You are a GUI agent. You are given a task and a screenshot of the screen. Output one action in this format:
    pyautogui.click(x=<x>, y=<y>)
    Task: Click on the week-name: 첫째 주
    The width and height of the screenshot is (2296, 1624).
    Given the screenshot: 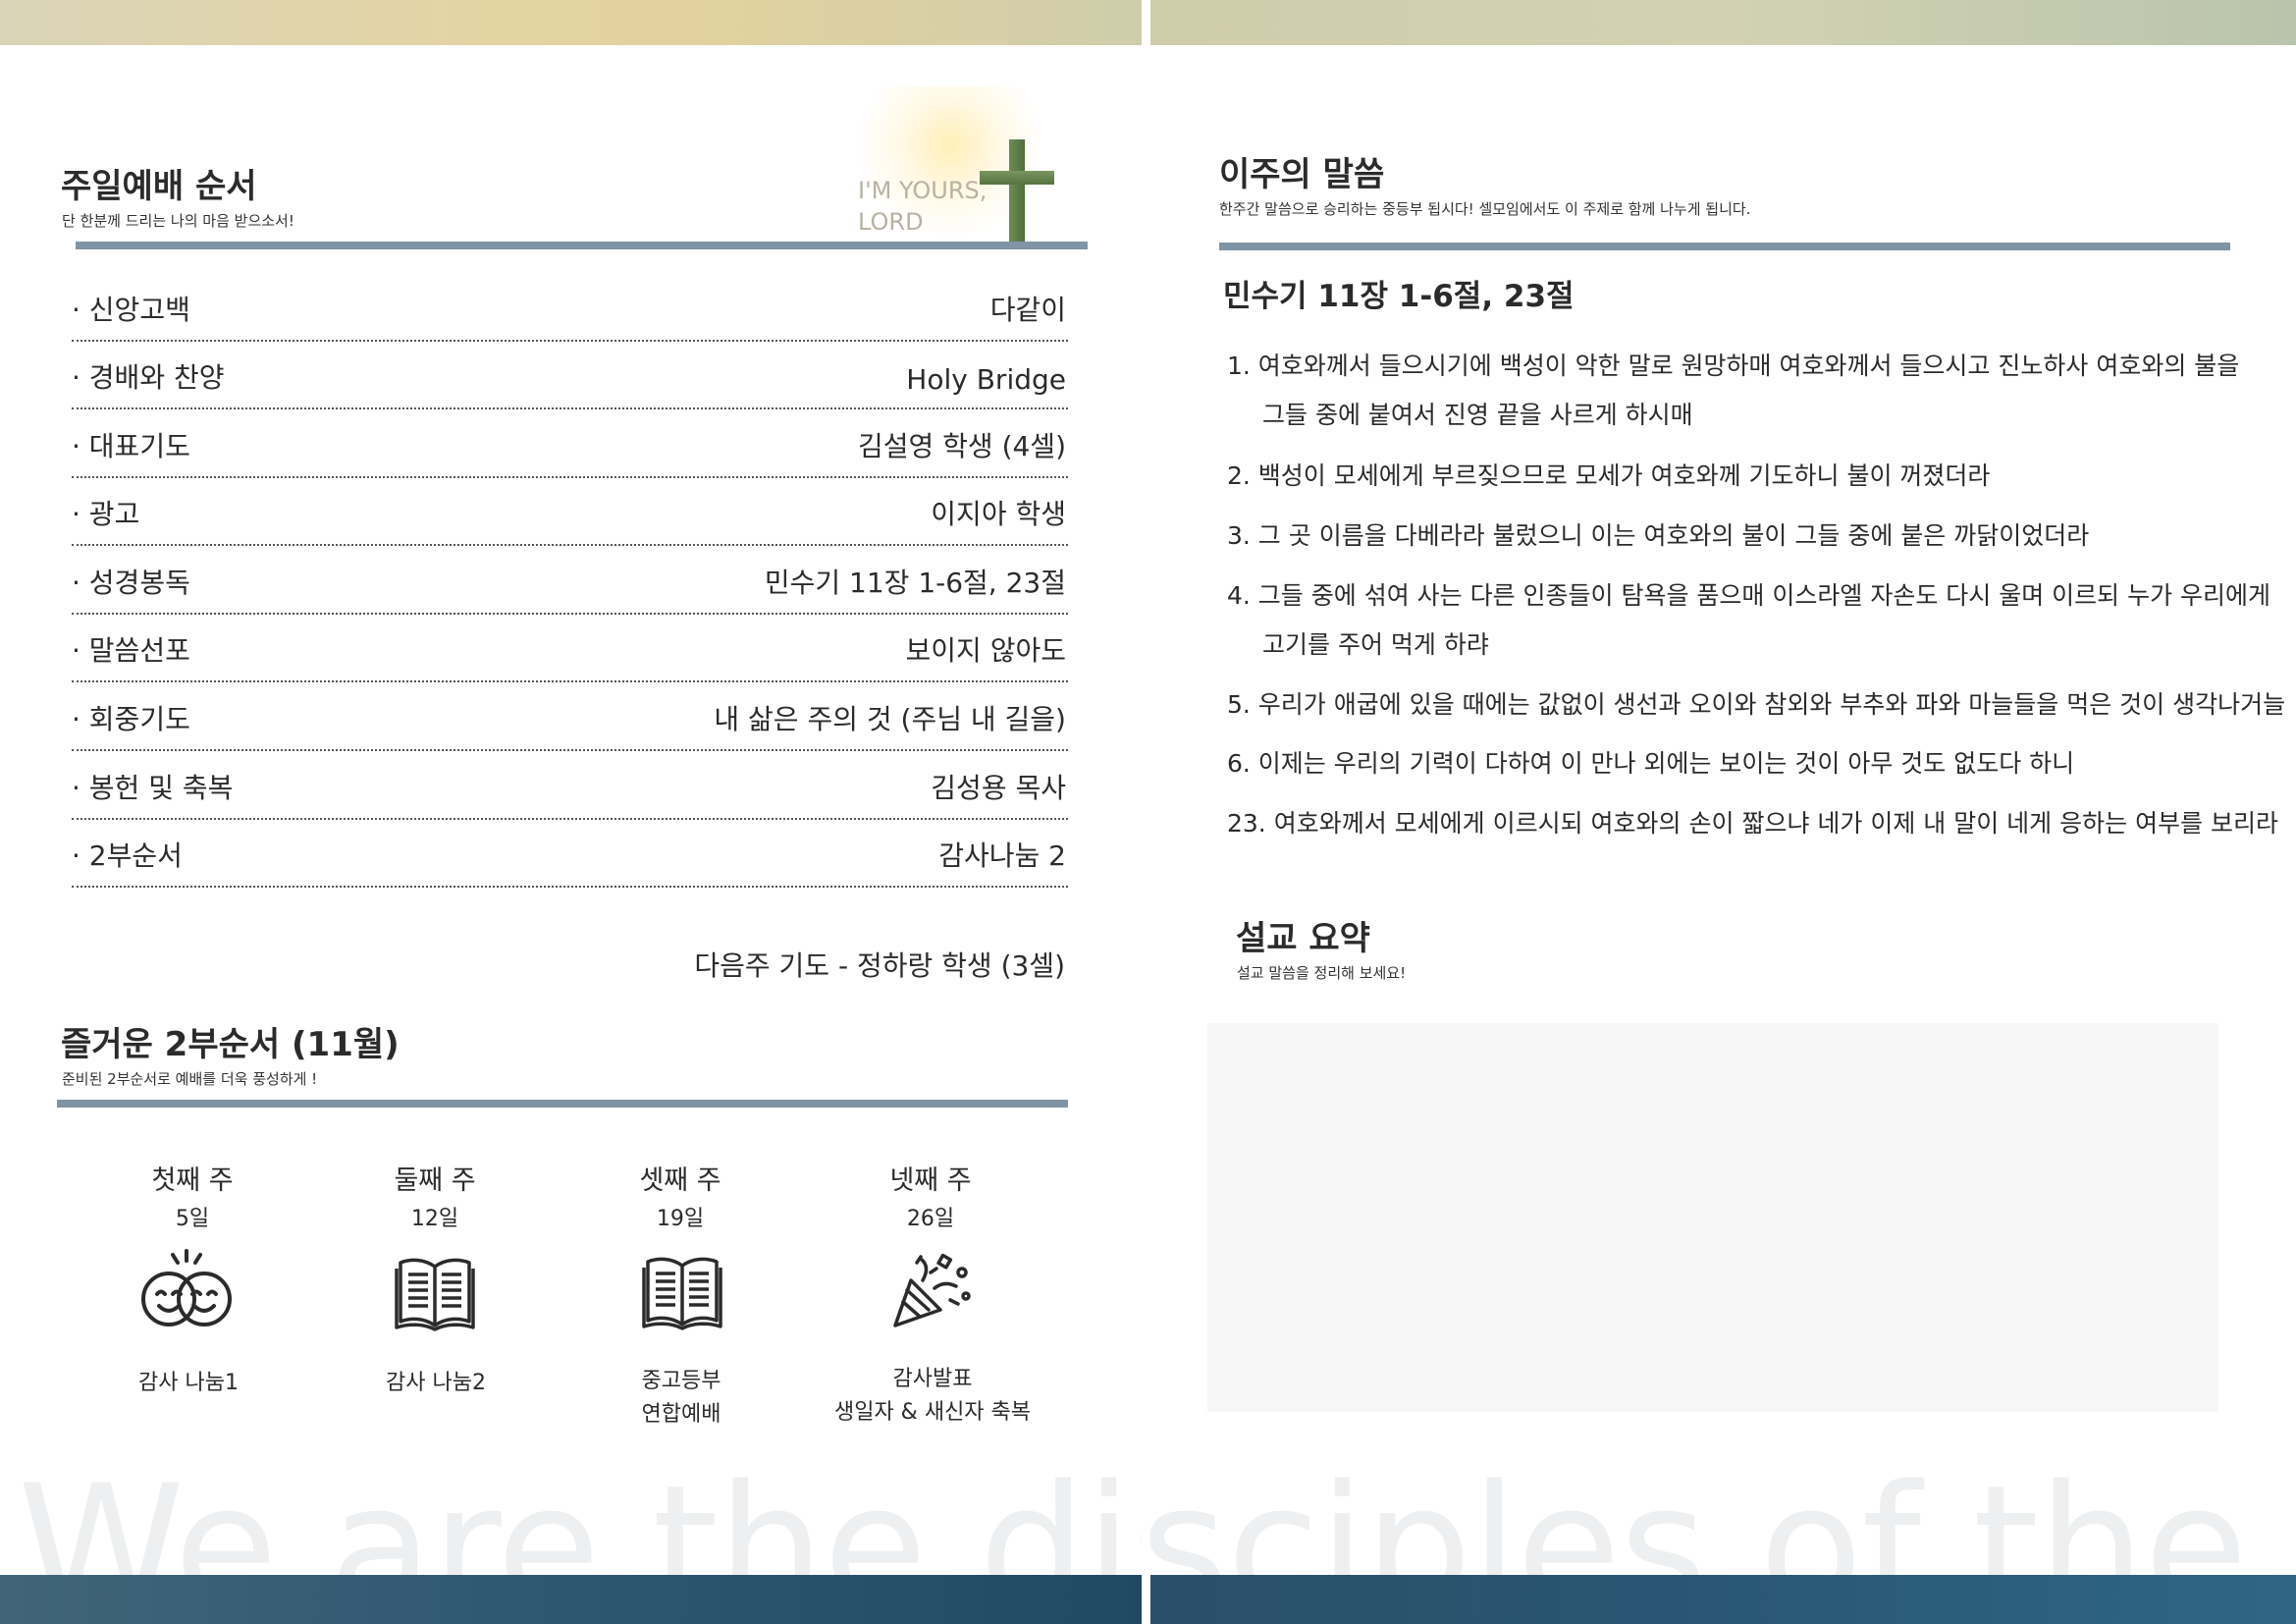 What is the action you would take?
    pyautogui.click(x=192, y=1180)
    